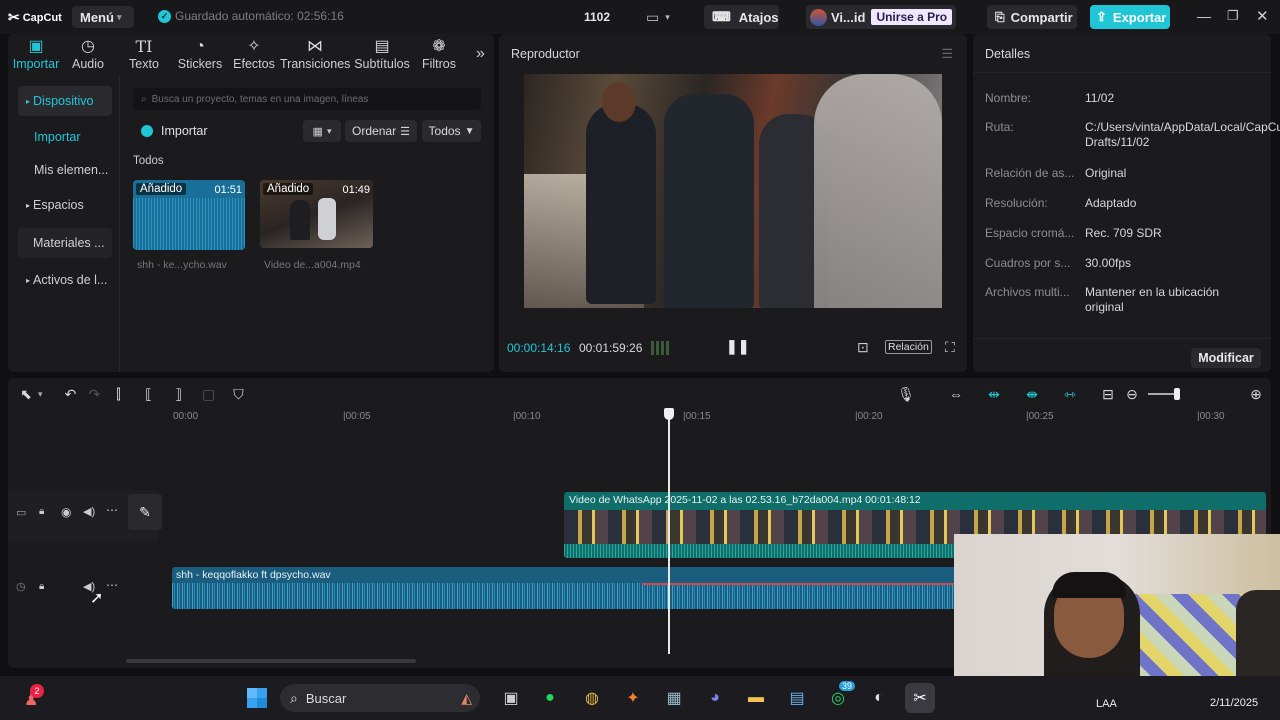 The width and height of the screenshot is (1280, 720). I want to click on shield-icon: ⛉, so click(239, 394).